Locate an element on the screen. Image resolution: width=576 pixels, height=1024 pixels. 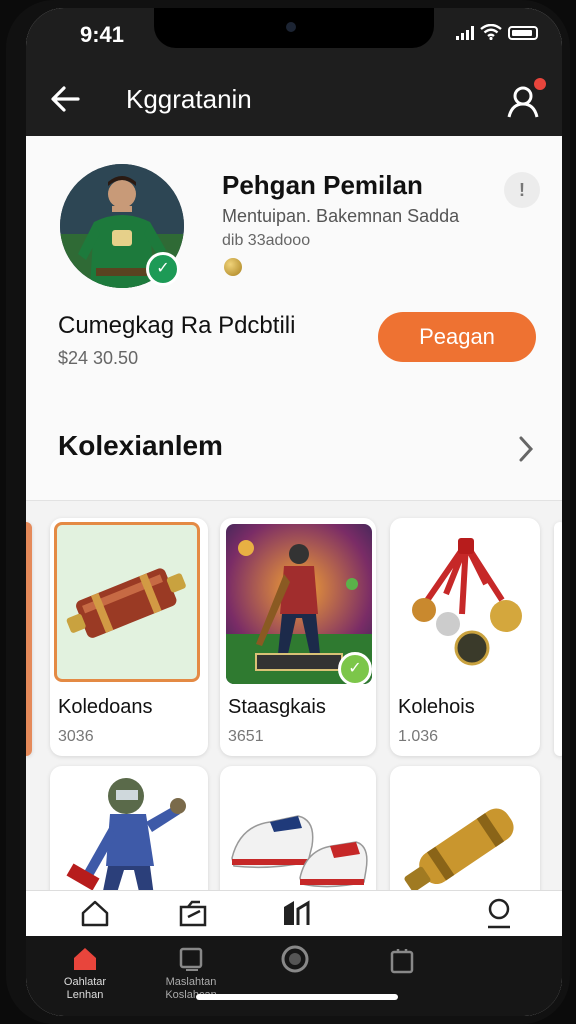
shoes-thumbnail is located at coordinates (299, 851).